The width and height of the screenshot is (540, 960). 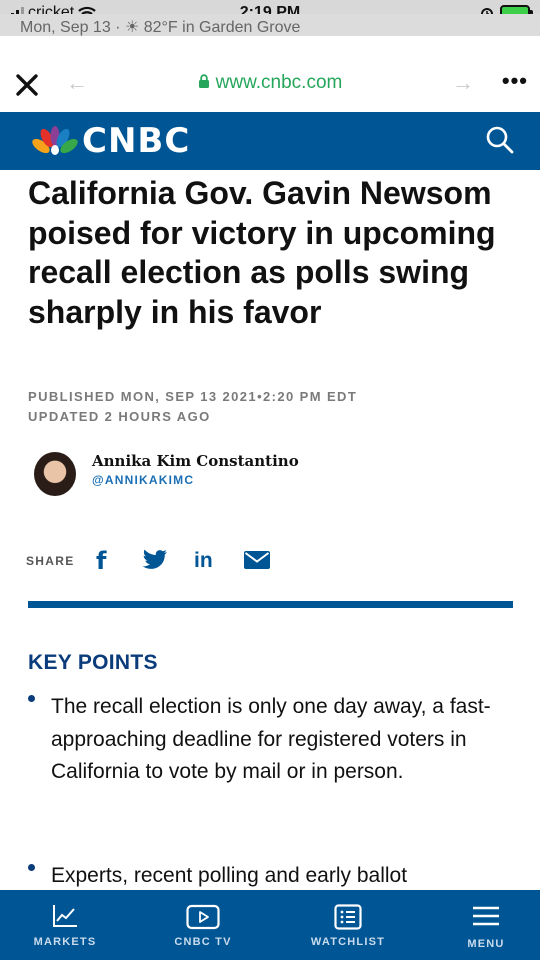 What do you see at coordinates (55, 474) in the screenshot?
I see `author-avatar` at bounding box center [55, 474].